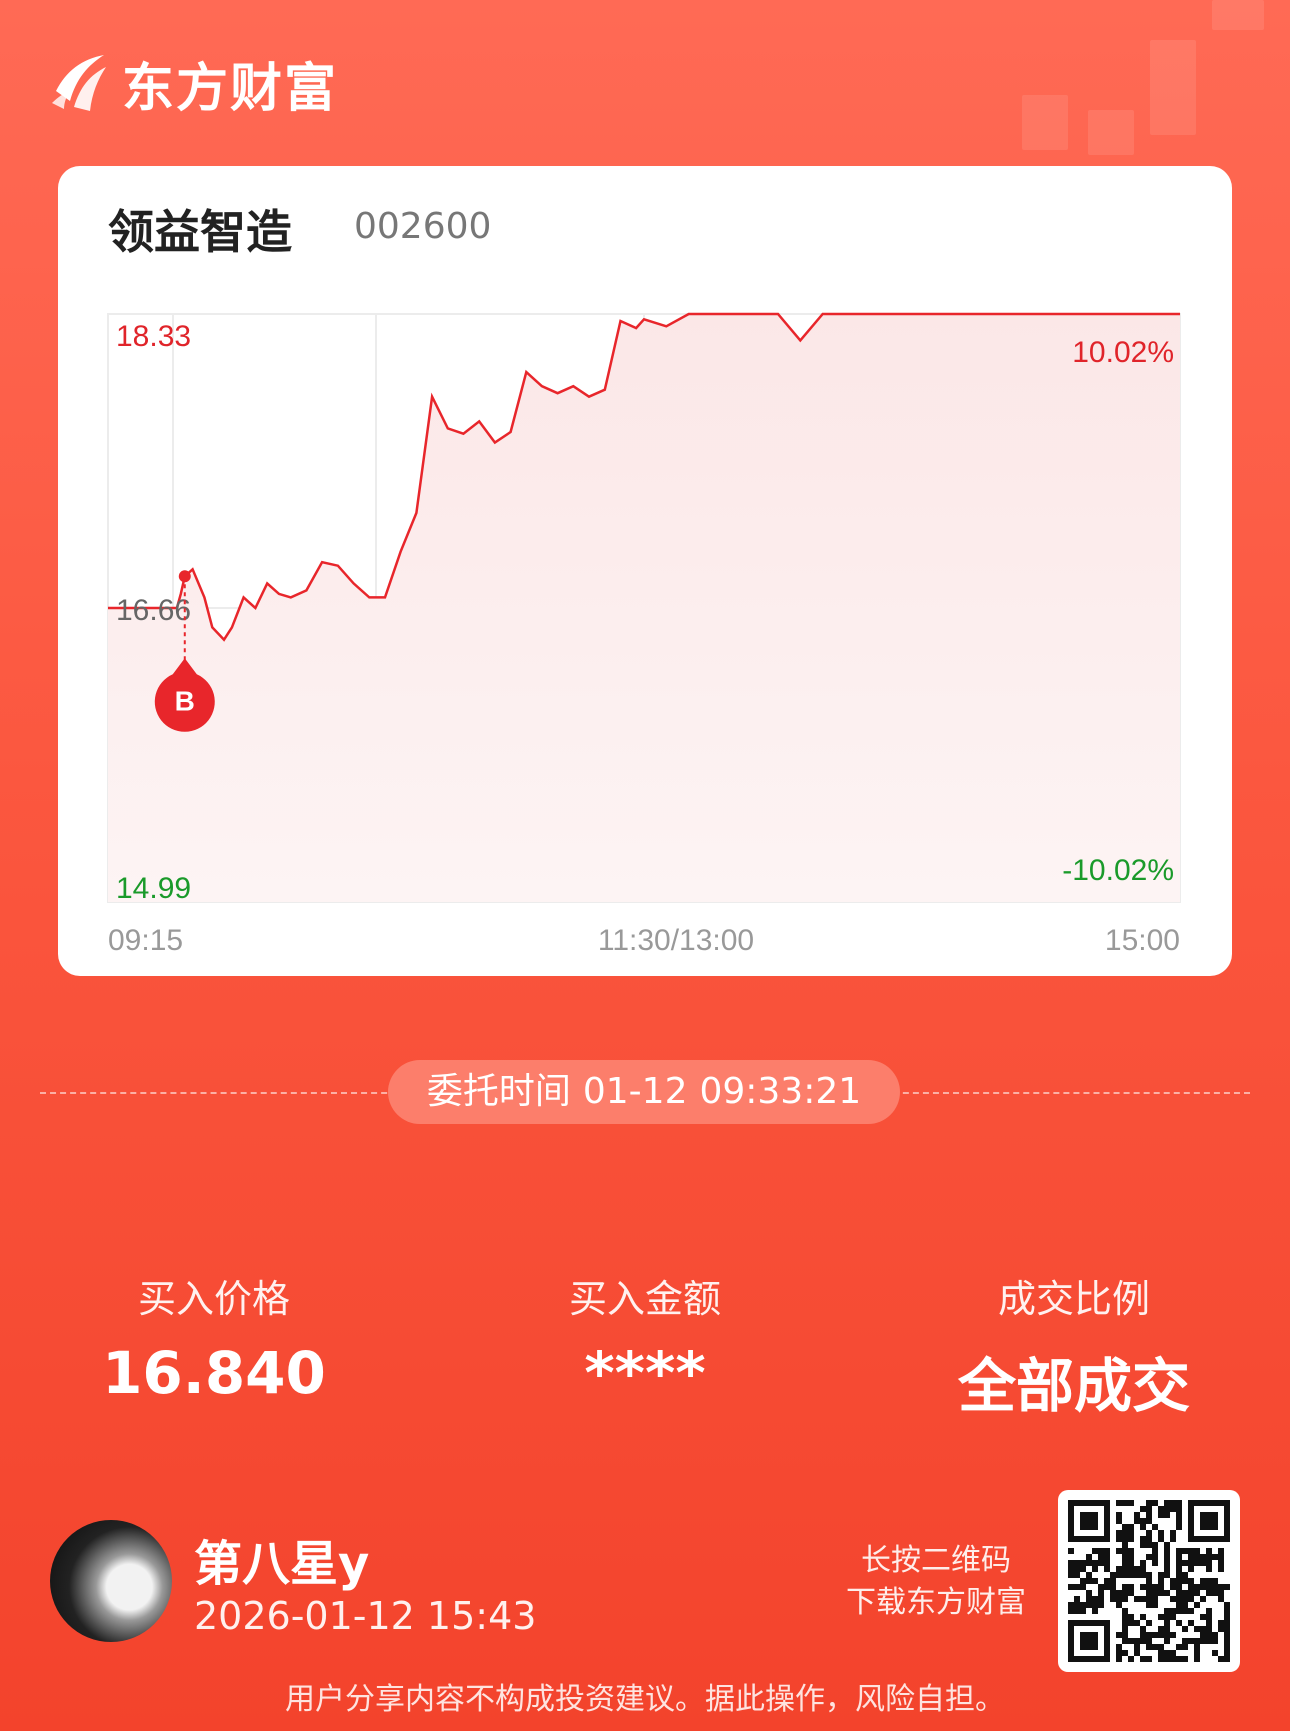 The height and width of the screenshot is (1731, 1290). What do you see at coordinates (145, 940) in the screenshot?
I see `time-label-open: 09:15` at bounding box center [145, 940].